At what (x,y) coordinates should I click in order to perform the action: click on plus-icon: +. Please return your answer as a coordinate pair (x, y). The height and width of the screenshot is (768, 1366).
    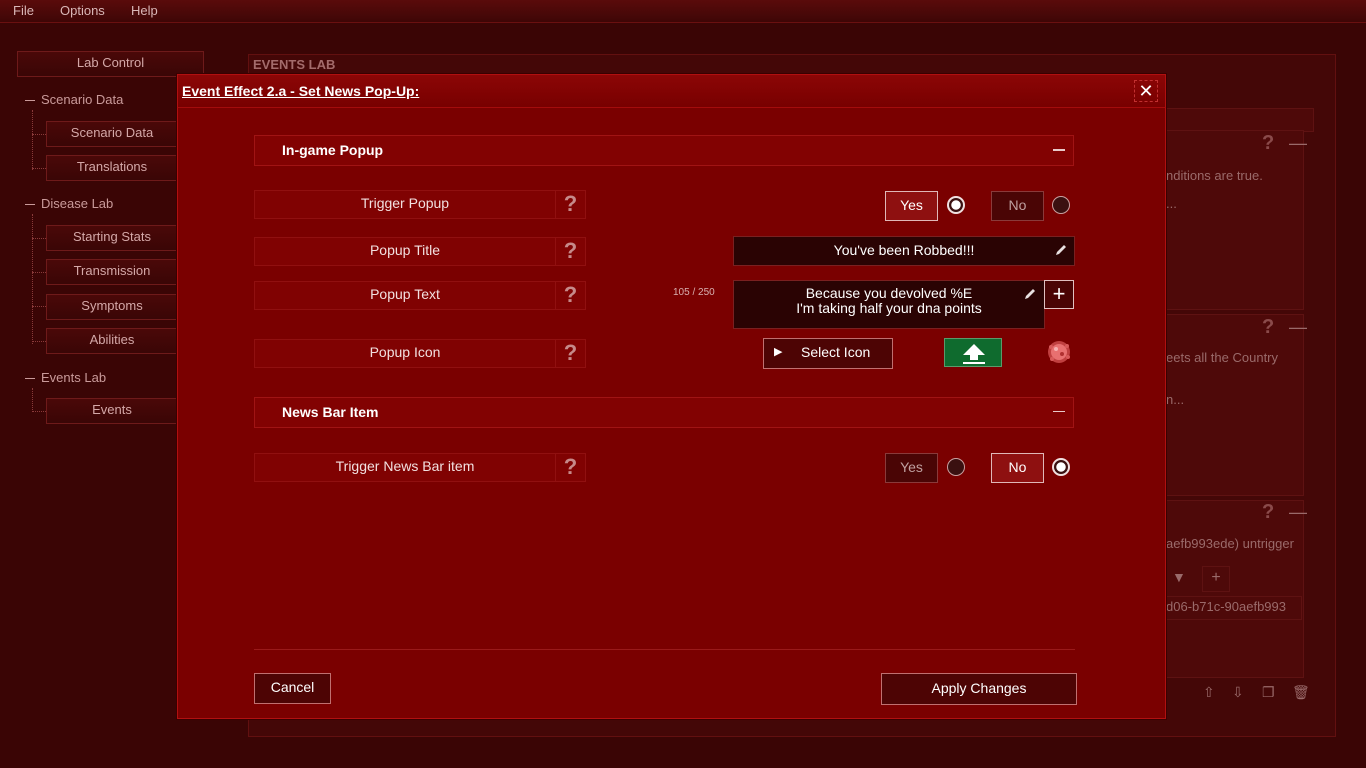
    Looking at the image, I should click on (1059, 293).